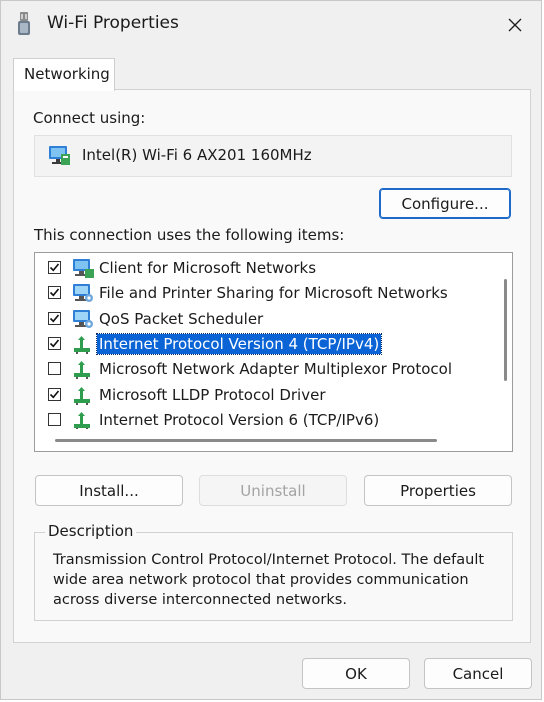 Image resolution: width=544 pixels, height=702 pixels. What do you see at coordinates (83, 270) in the screenshot?
I see `network-client-icon` at bounding box center [83, 270].